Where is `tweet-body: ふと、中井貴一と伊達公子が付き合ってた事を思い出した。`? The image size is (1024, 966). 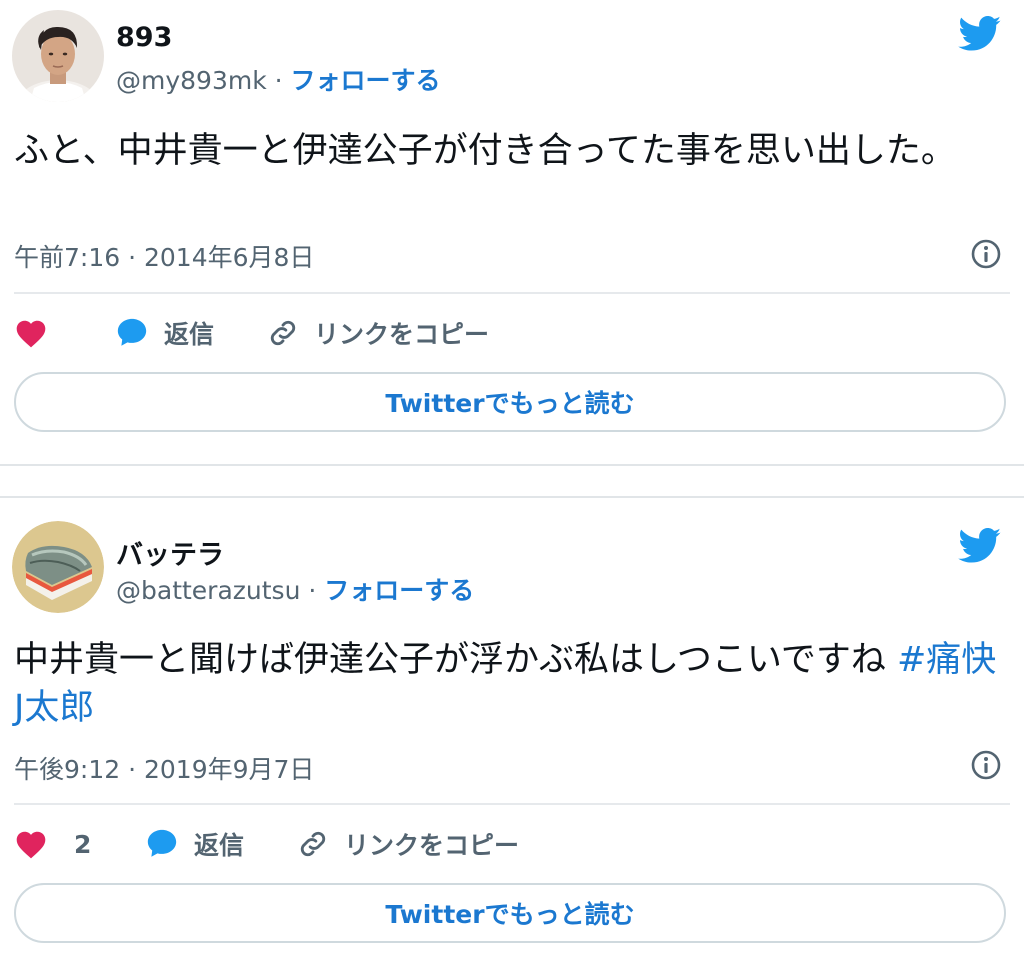 tweet-body: ふと、中井貴一と伊達公子が付き合ってた事を思い出した。 is located at coordinates (485, 151).